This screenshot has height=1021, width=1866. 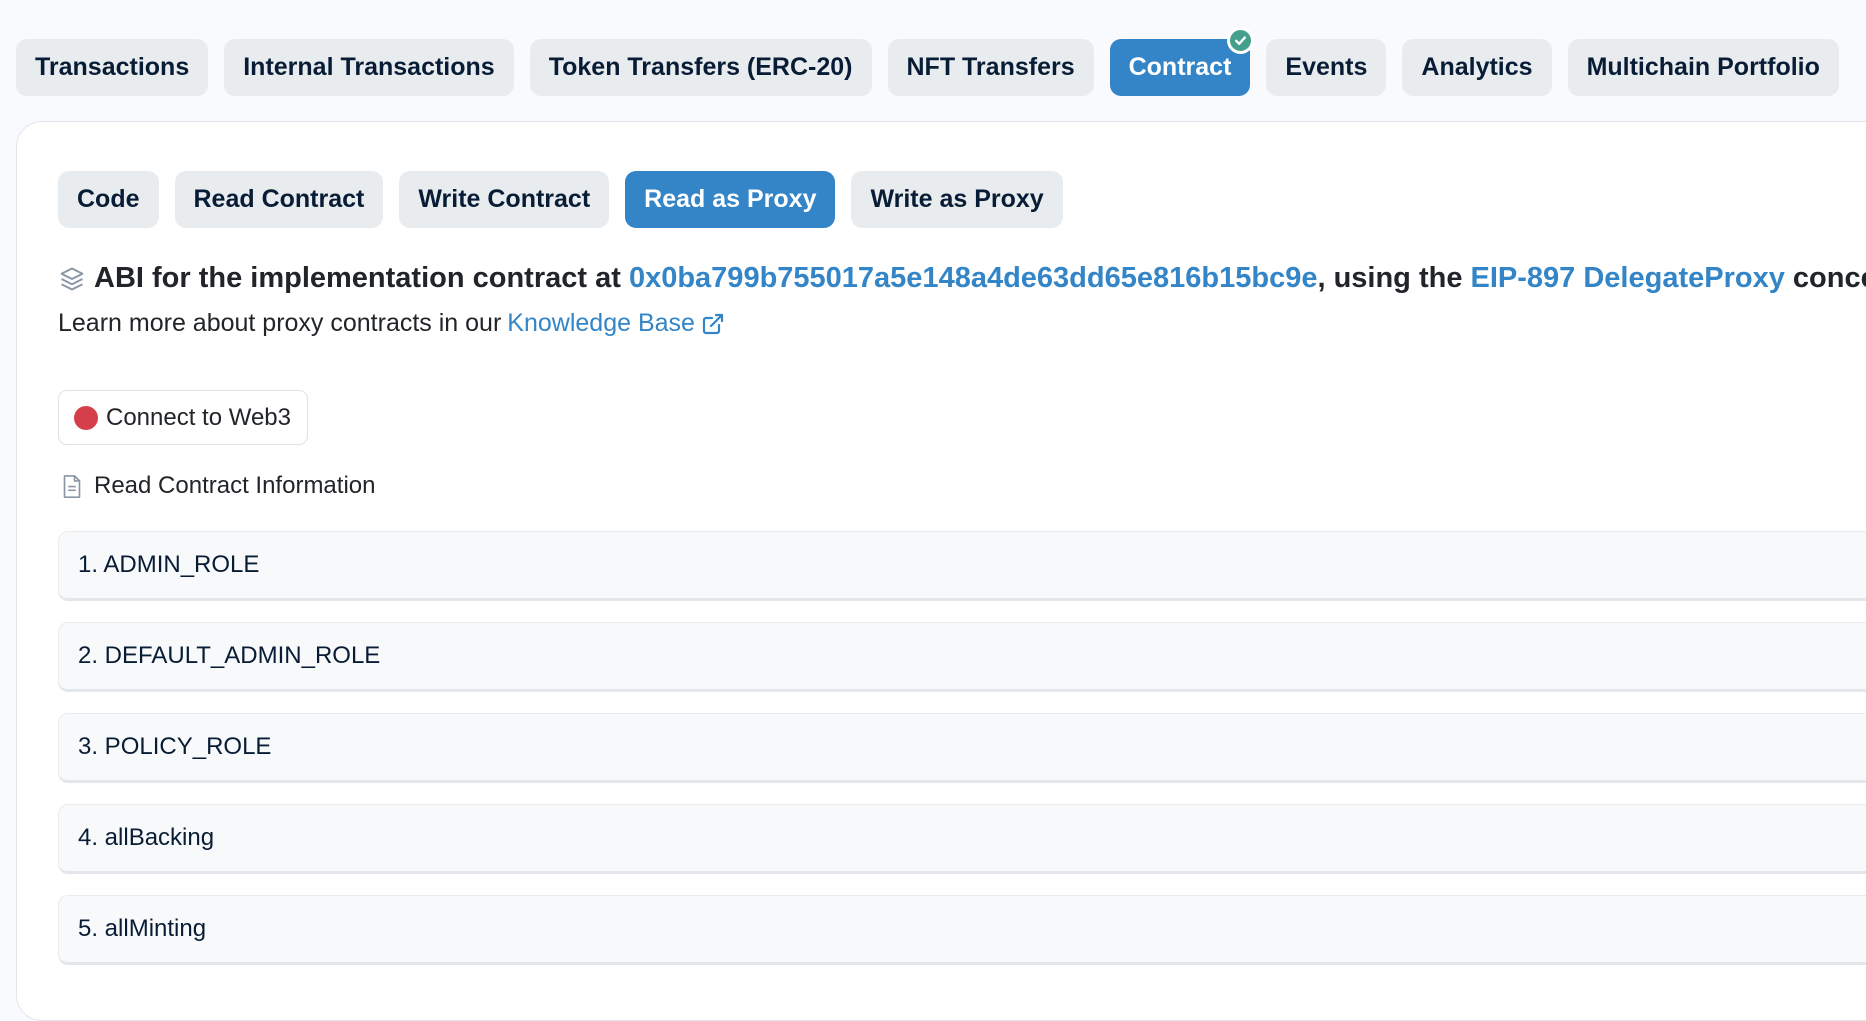 I want to click on tab-internal-transactions: Internal Transactions, so click(x=369, y=67).